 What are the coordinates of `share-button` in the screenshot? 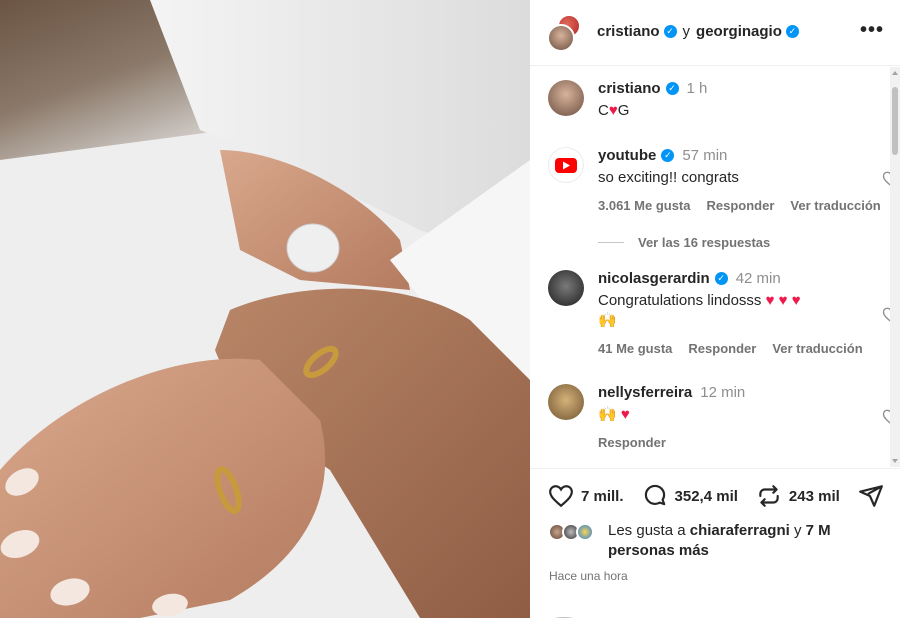 It's located at (871, 496).